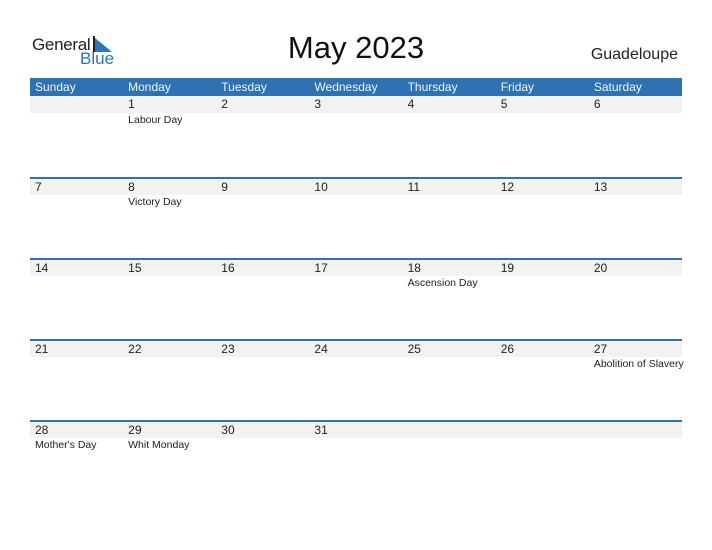  Describe the element at coordinates (507, 349) in the screenshot. I see `day-number: 26` at that location.